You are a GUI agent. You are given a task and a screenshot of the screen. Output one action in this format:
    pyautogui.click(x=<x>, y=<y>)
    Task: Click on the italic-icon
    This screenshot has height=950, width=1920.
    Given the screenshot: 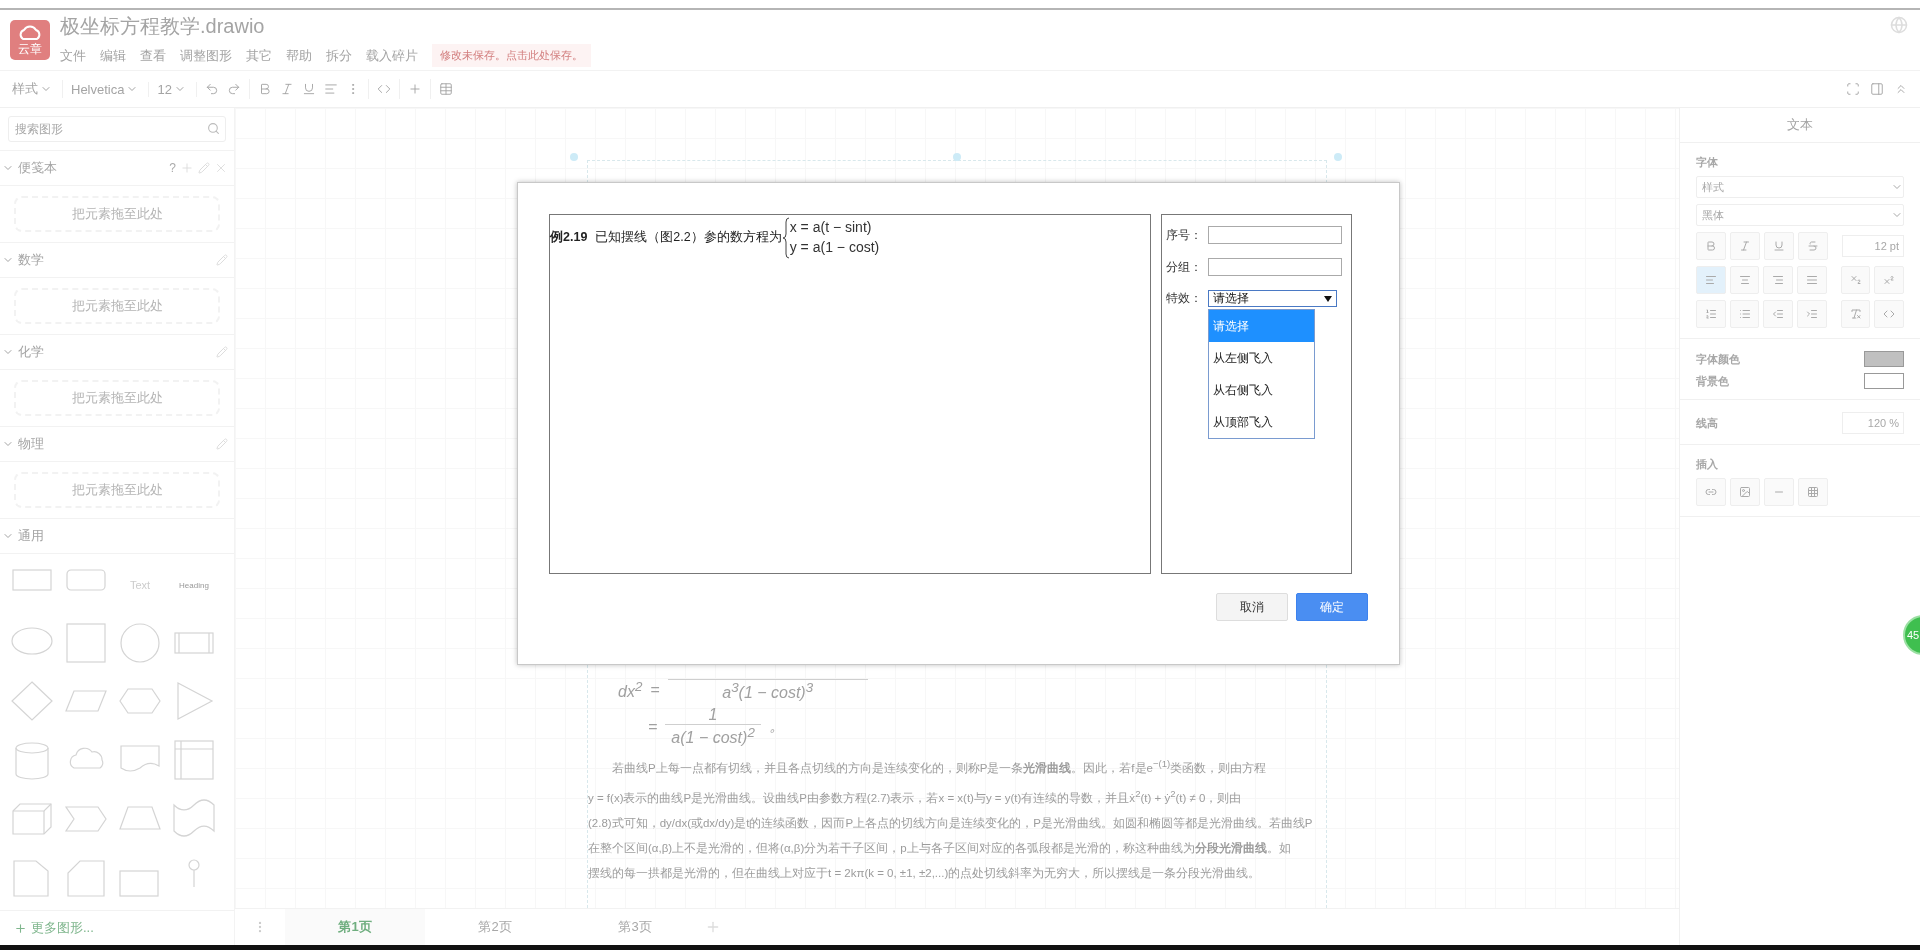 What is the action you would take?
    pyautogui.click(x=286, y=89)
    